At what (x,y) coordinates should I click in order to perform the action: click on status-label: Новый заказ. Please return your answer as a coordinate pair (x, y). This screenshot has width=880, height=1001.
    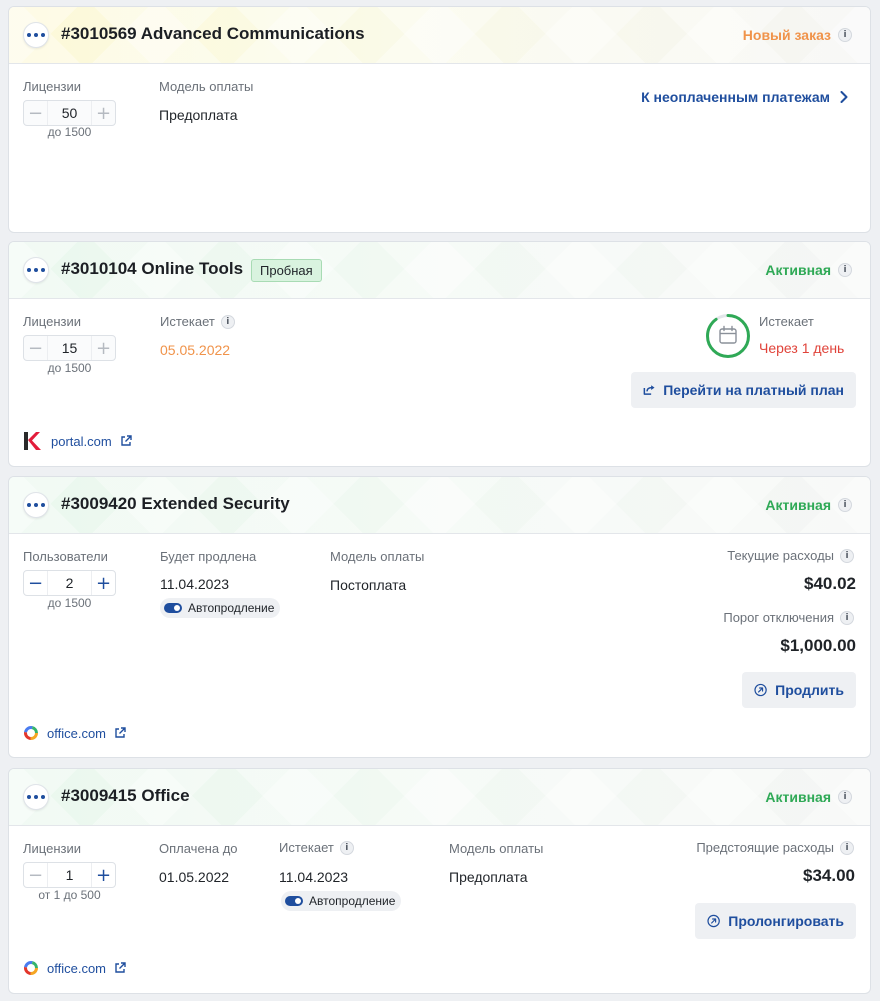
    Looking at the image, I should click on (786, 35).